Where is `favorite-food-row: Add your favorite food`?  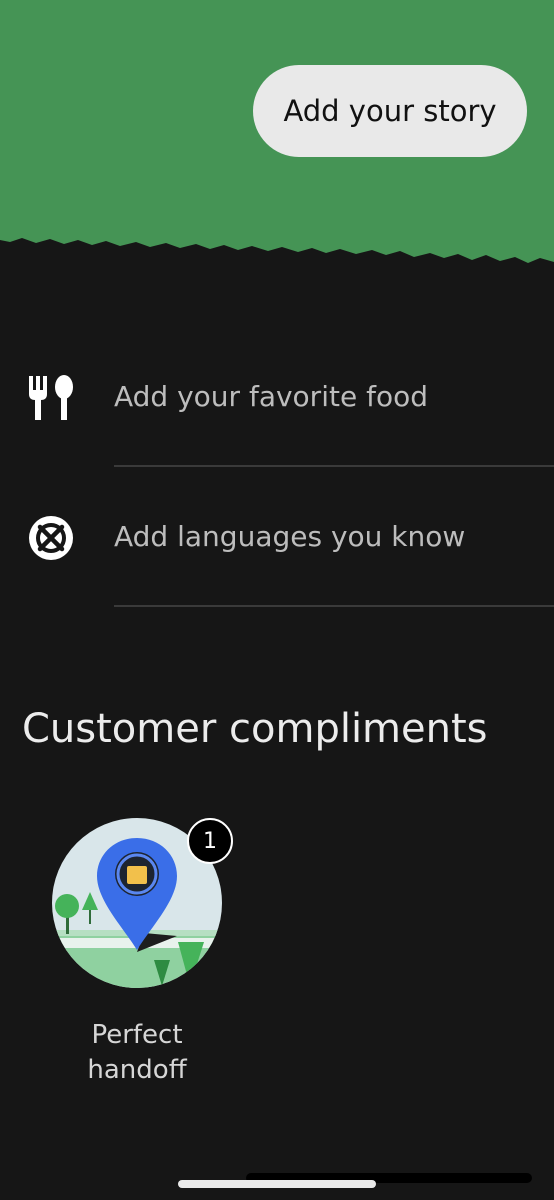 favorite-food-row: Add your favorite food is located at coordinates (277, 397).